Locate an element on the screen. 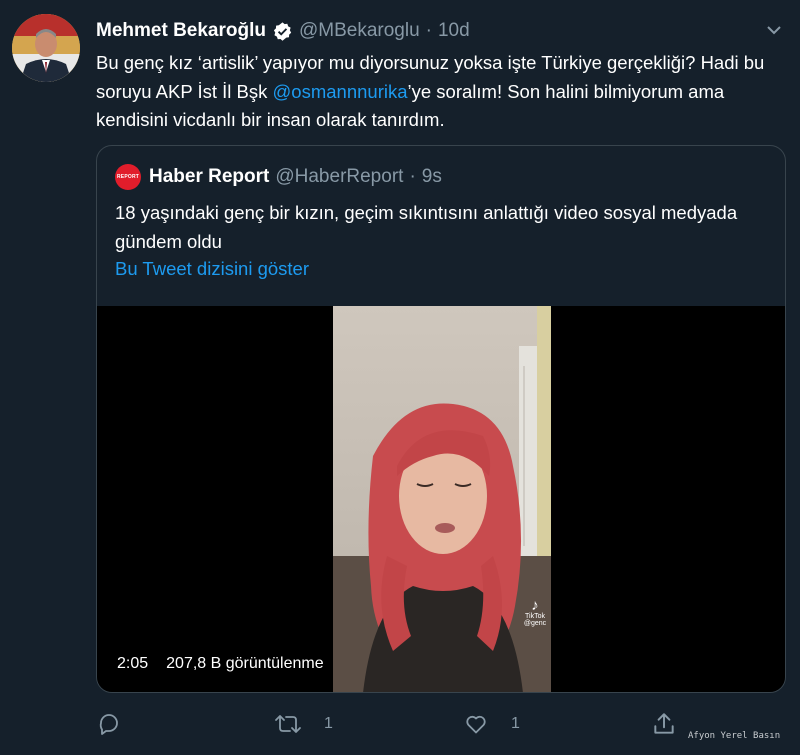  share-button is located at coordinates (664, 724).